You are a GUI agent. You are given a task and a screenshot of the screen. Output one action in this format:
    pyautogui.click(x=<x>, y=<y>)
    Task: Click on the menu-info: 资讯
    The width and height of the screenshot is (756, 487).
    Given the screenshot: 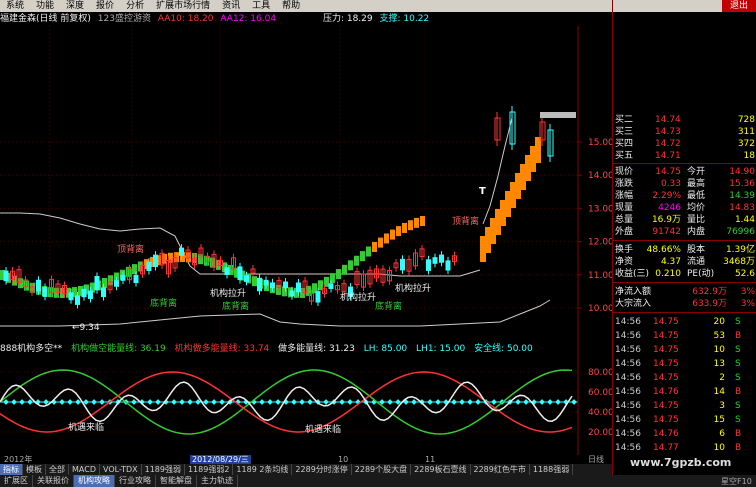 What is the action you would take?
    pyautogui.click(x=231, y=6)
    